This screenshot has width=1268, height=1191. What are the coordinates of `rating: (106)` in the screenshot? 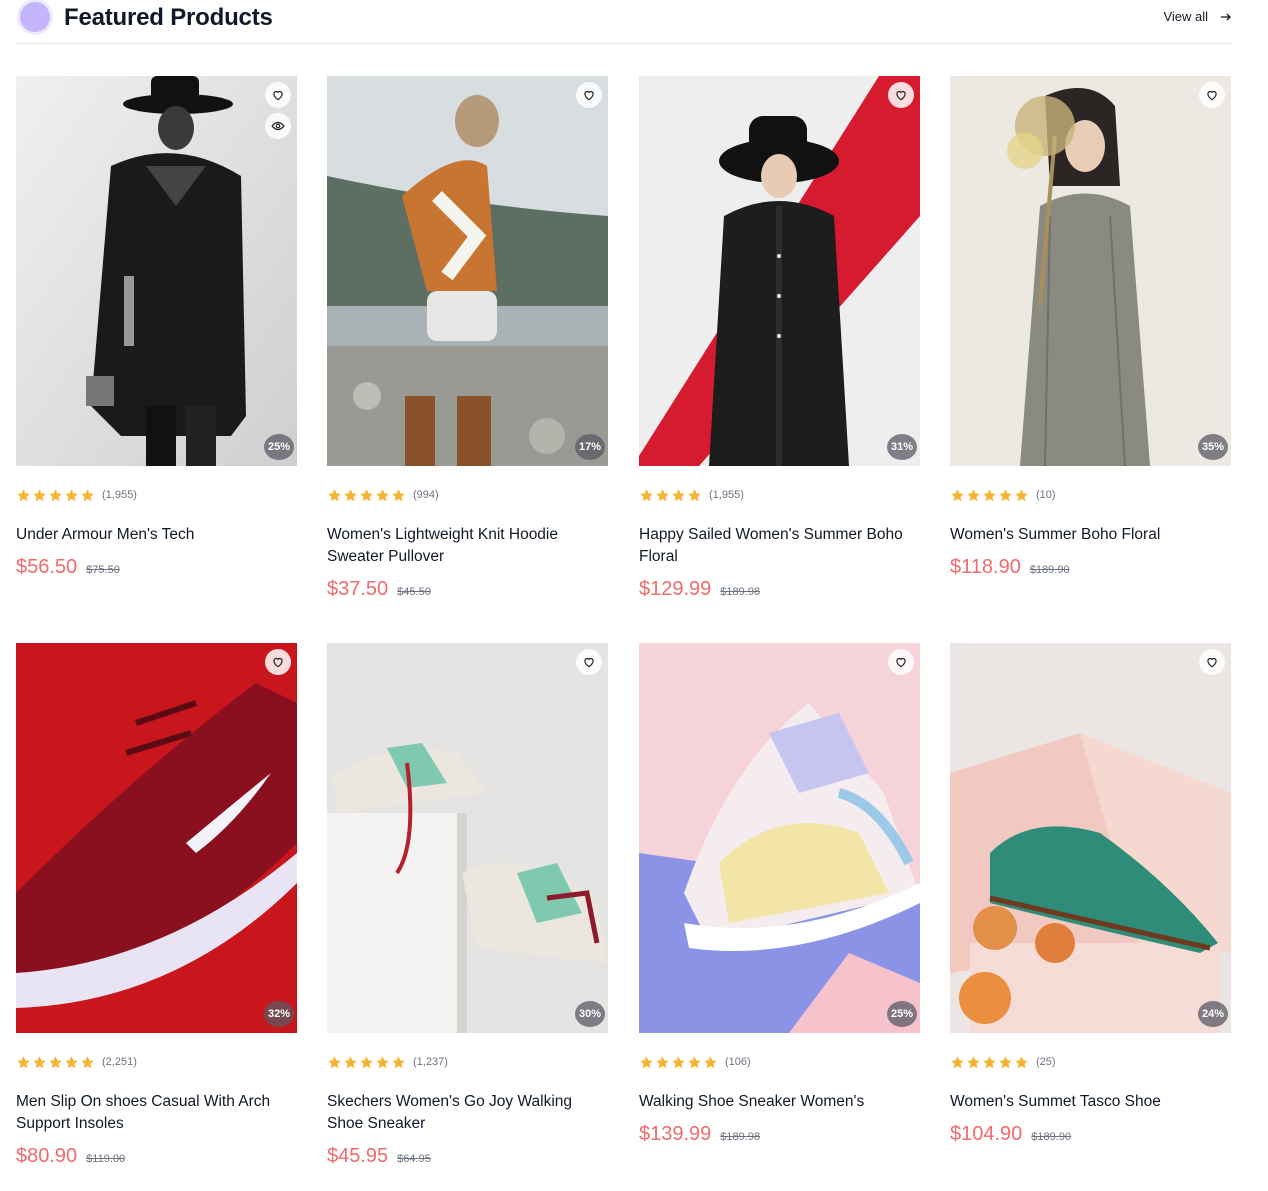 It's located at (779, 1062).